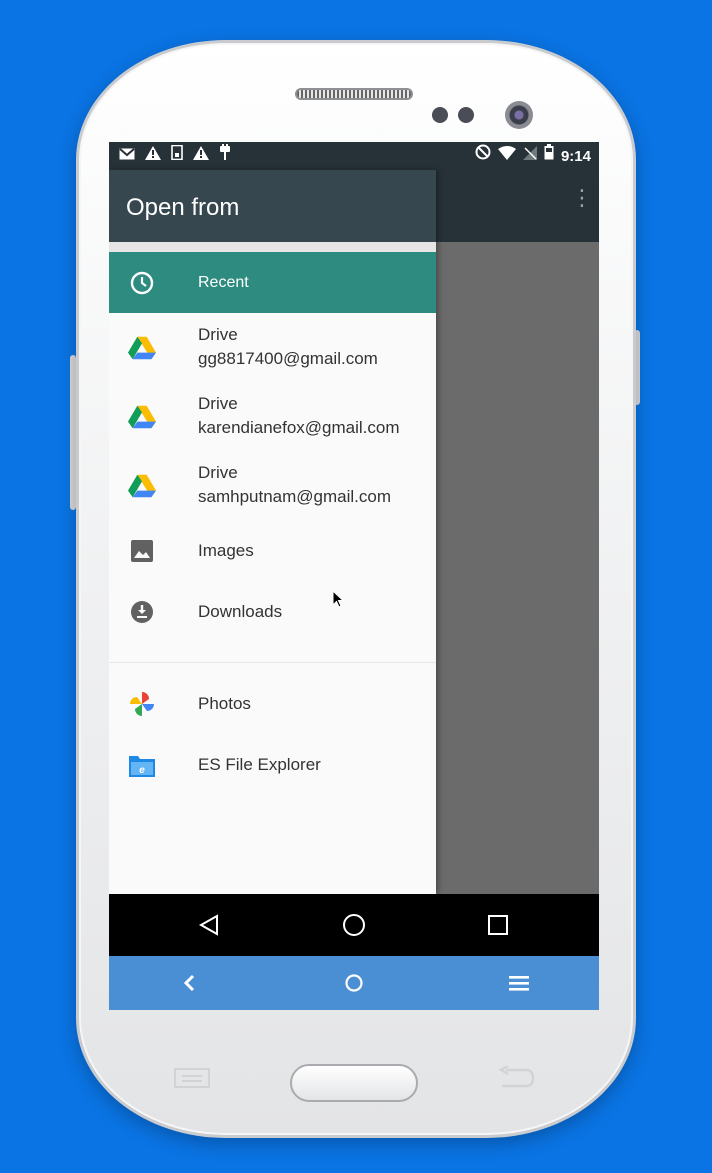 The width and height of the screenshot is (712, 1173). I want to click on drawer-header: Open from, so click(272, 206).